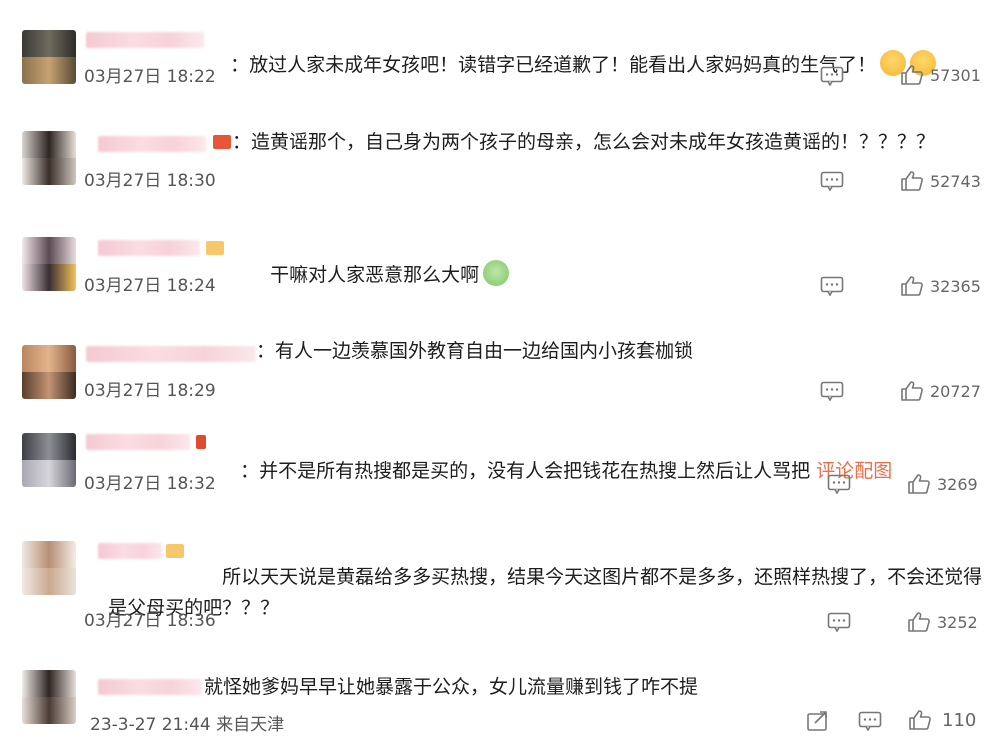  What do you see at coordinates (566, 471) in the screenshot?
I see `comment-text: ：并不是所有热搜都是买的，没有人会把钱花在热搜上然后让人骂把 评论配图` at bounding box center [566, 471].